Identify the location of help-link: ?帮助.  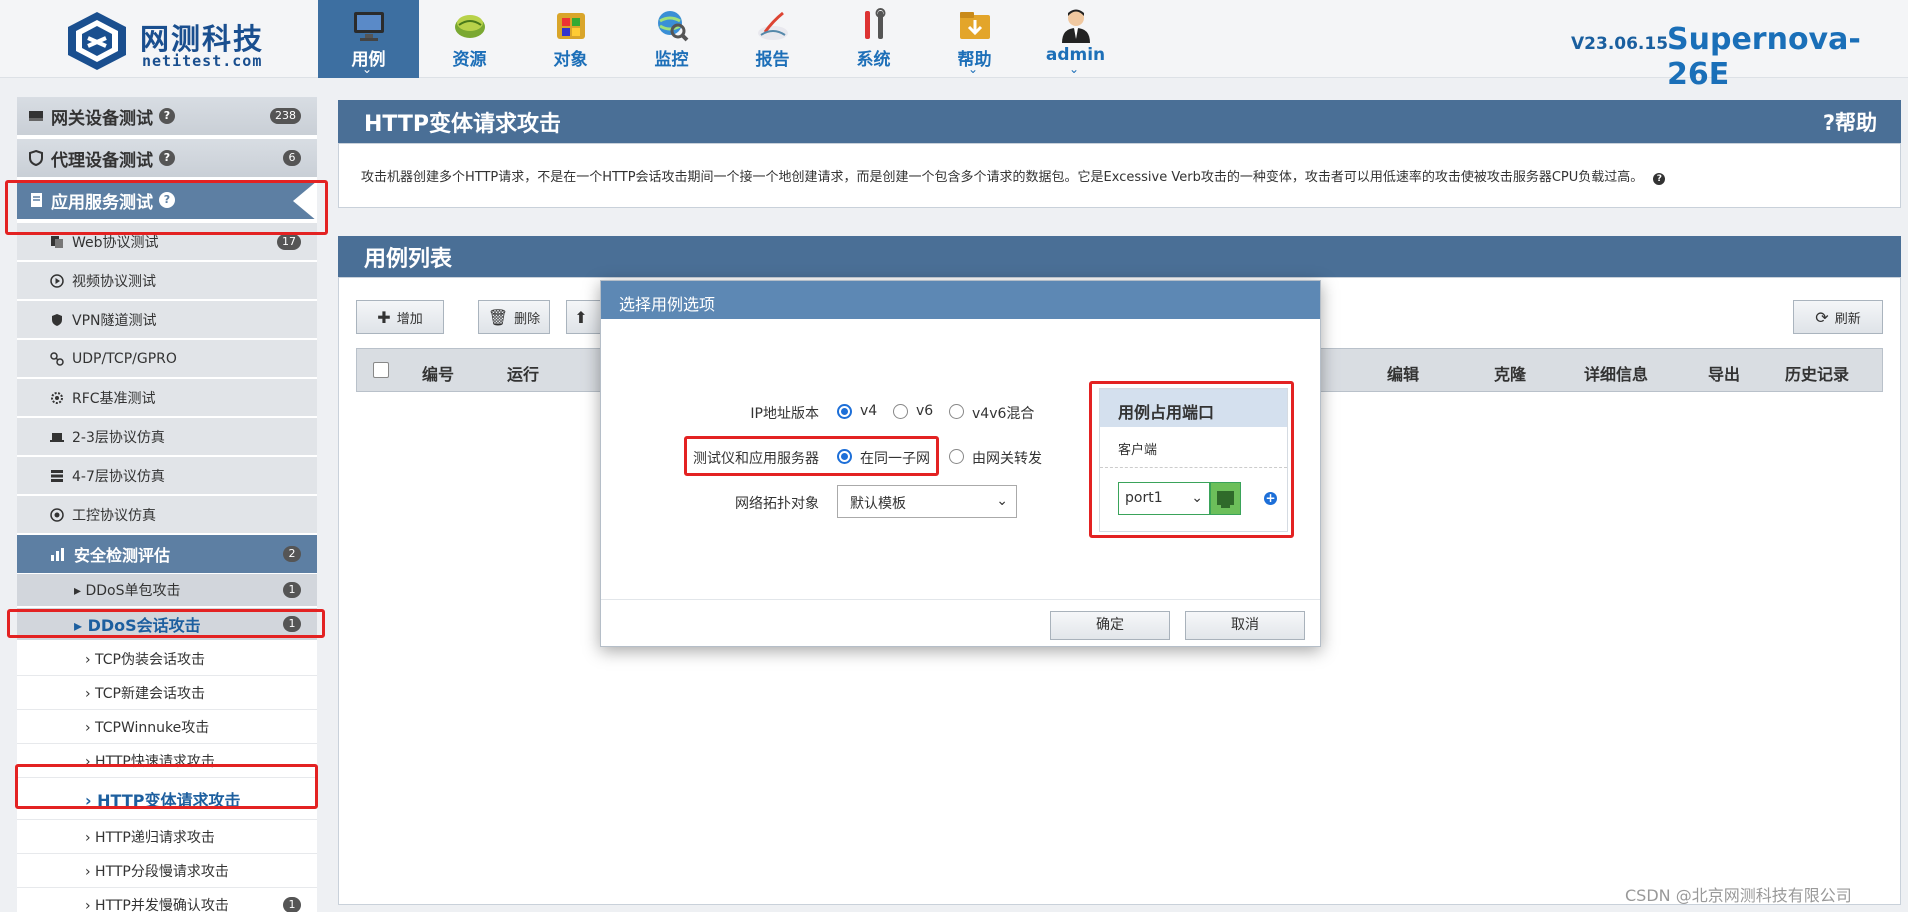
(1850, 122).